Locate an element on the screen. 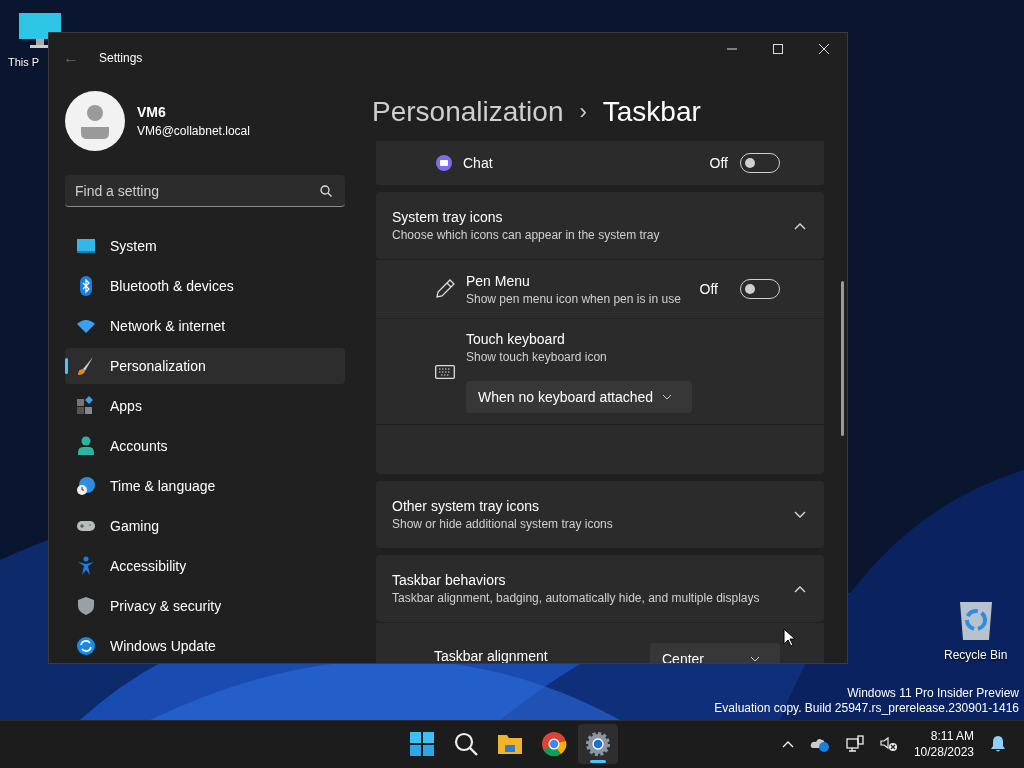 The width and height of the screenshot is (1024, 768). settings-button is located at coordinates (598, 744).